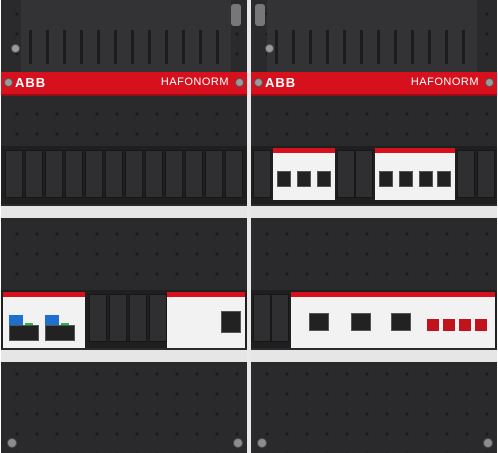 The height and width of the screenshot is (453, 498). Describe the element at coordinates (393, 320) in the screenshot. I see `rcbo-group` at that location.